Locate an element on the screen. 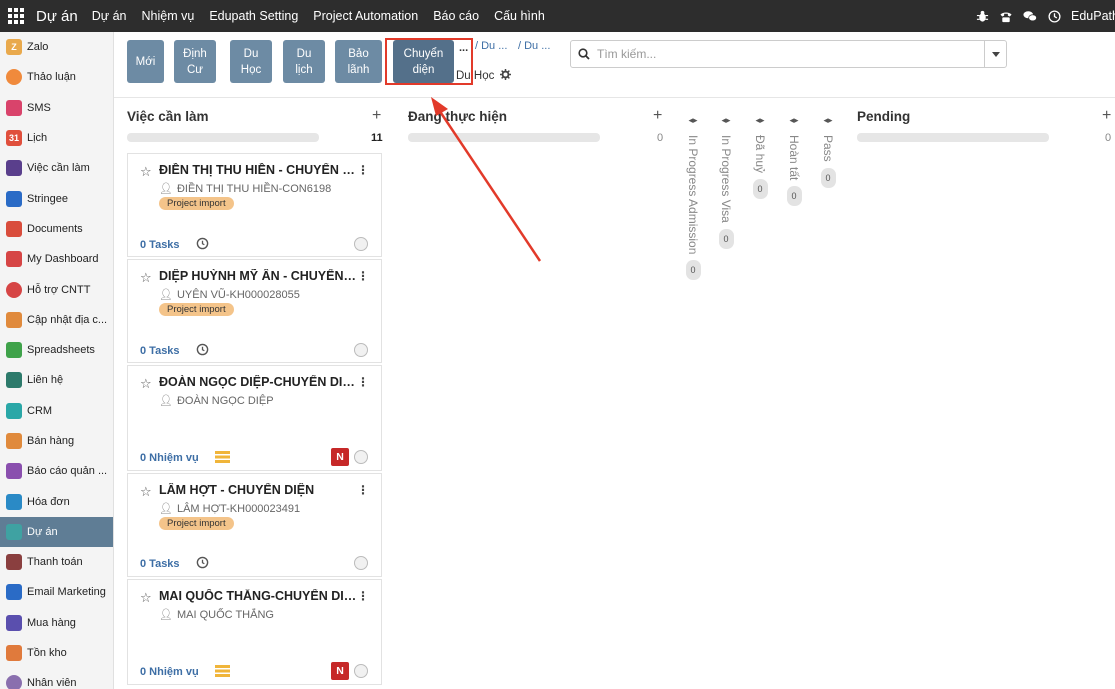 Image resolution: width=1115 pixels, height=689 pixels. search-dropdown-toggle is located at coordinates (995, 54).